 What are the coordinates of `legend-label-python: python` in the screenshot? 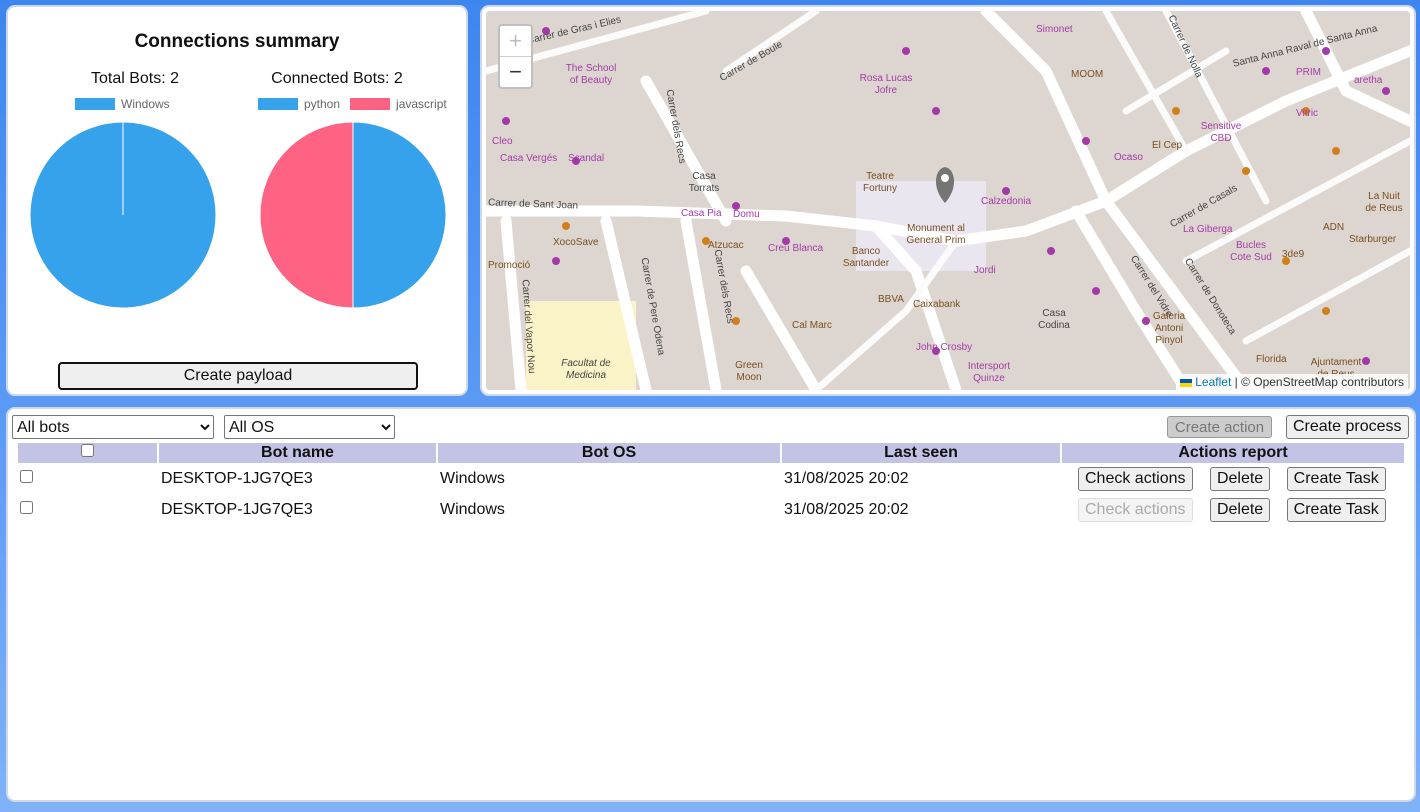 It's located at (322, 104).